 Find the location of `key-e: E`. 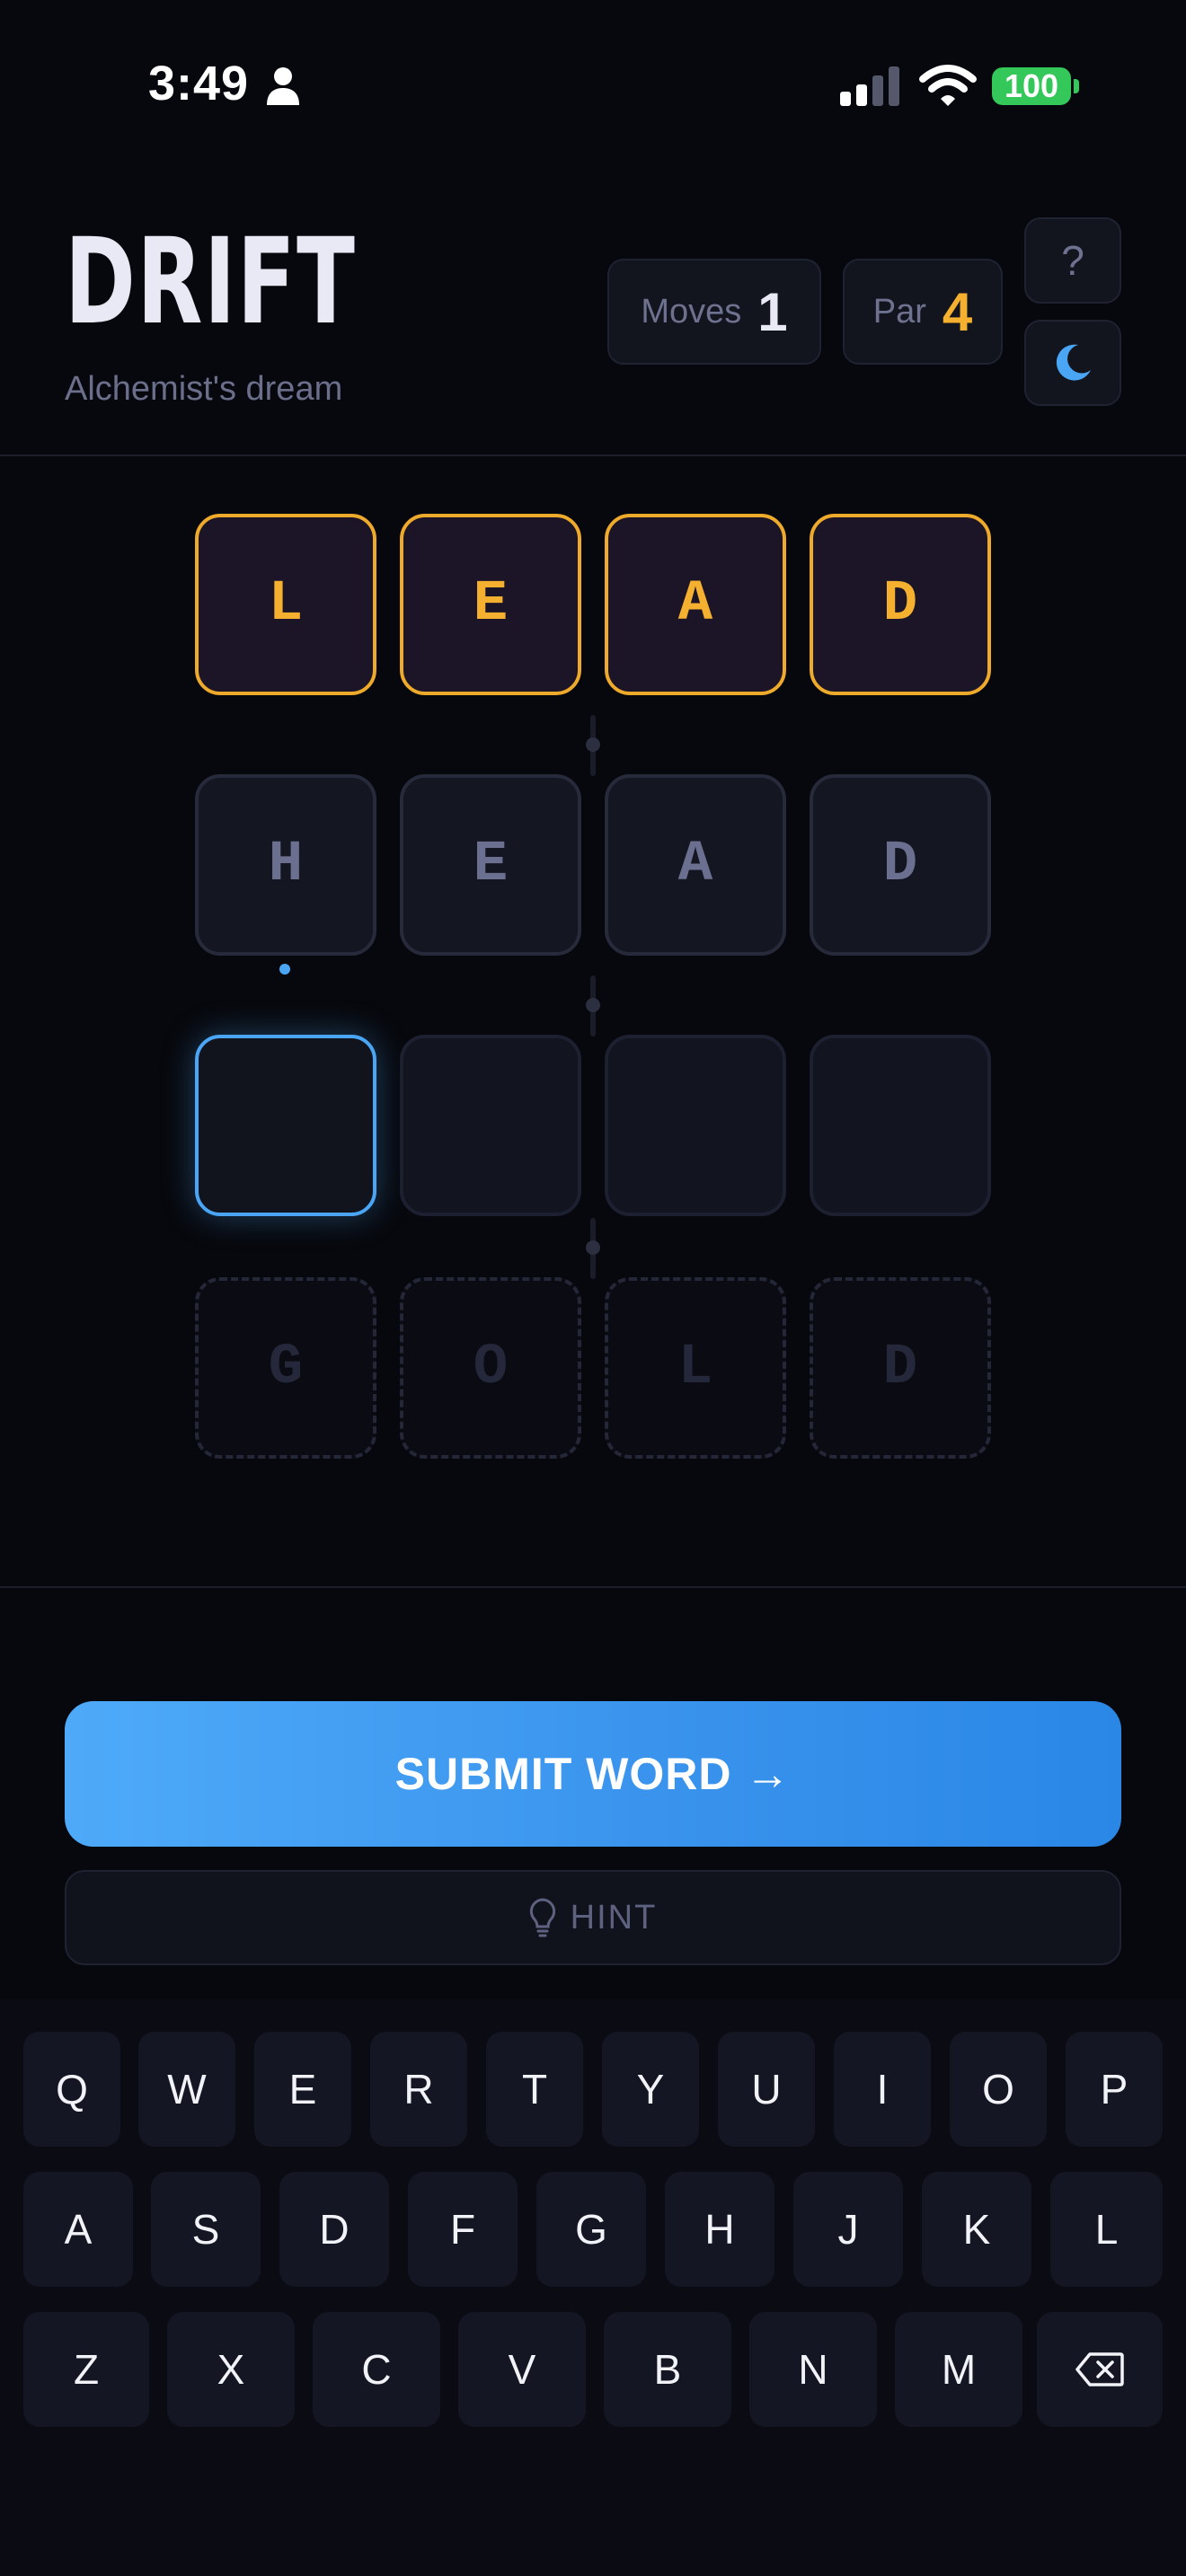

key-e: E is located at coordinates (302, 2089).